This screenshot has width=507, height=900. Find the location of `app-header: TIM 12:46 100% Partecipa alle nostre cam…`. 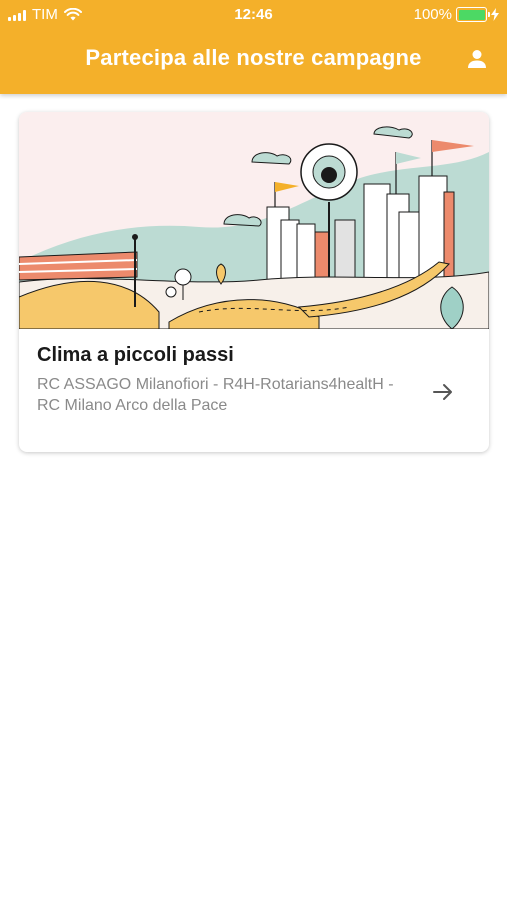

app-header: TIM 12:46 100% Partecipa alle nostre cam… is located at coordinates (253, 47).